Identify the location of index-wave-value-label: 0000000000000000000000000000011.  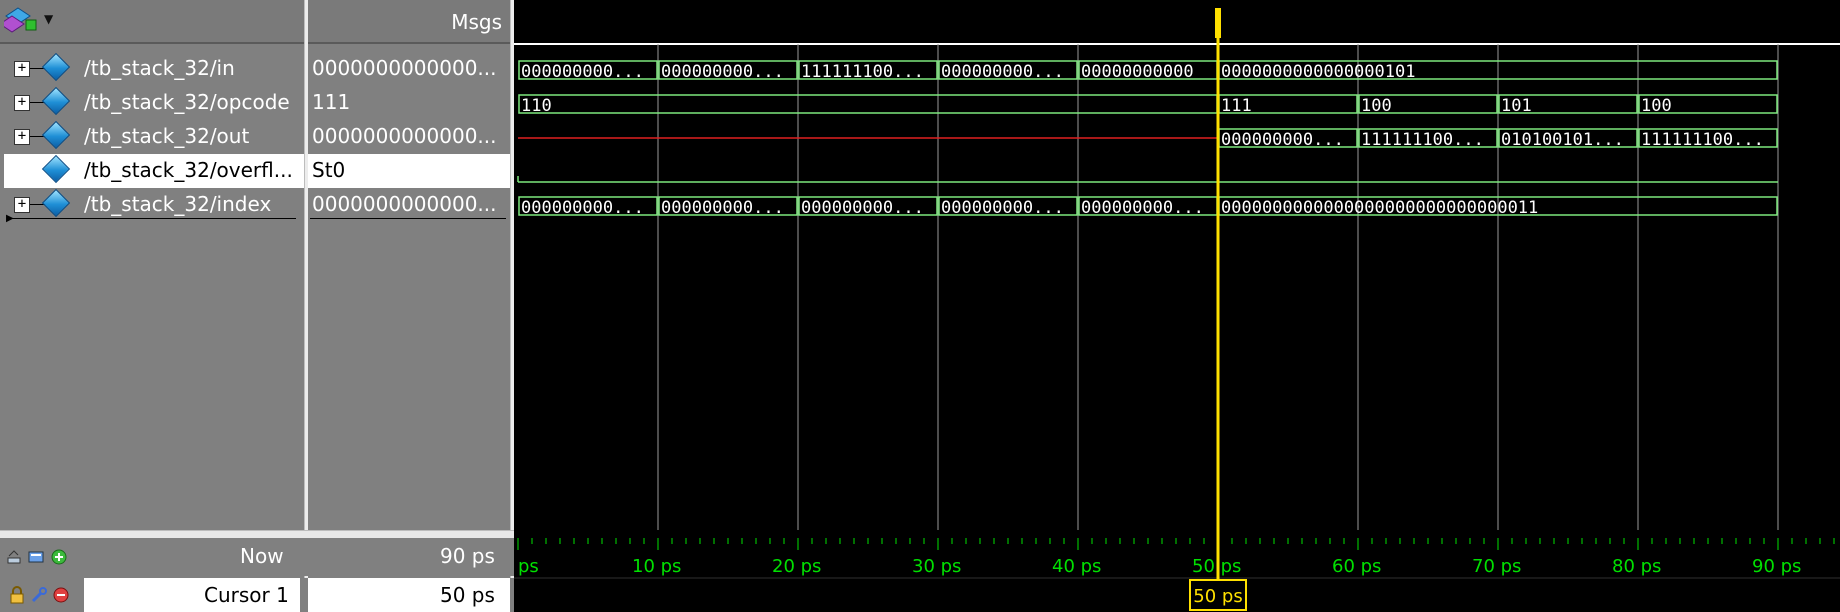
(1379, 208).